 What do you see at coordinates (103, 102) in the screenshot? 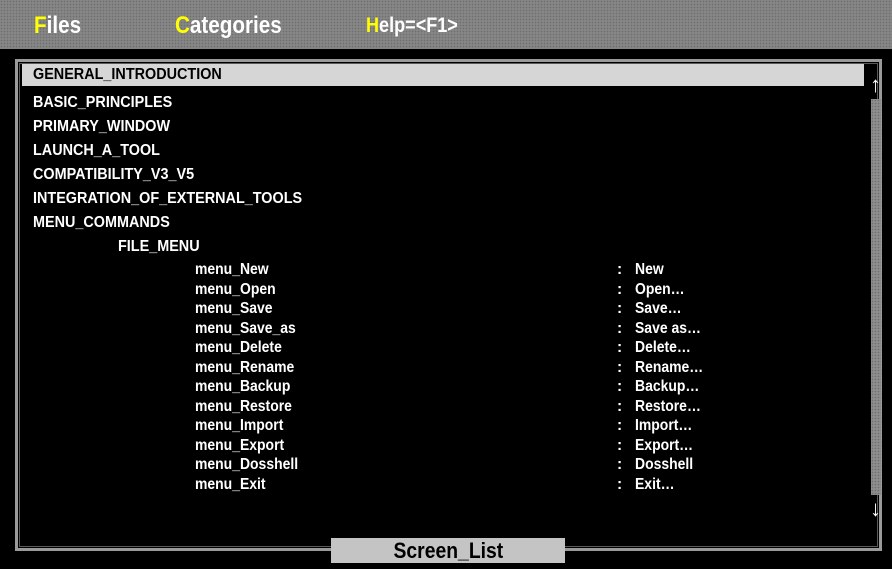
I see `list-item-label: BASIC_PRINCIPLES` at bounding box center [103, 102].